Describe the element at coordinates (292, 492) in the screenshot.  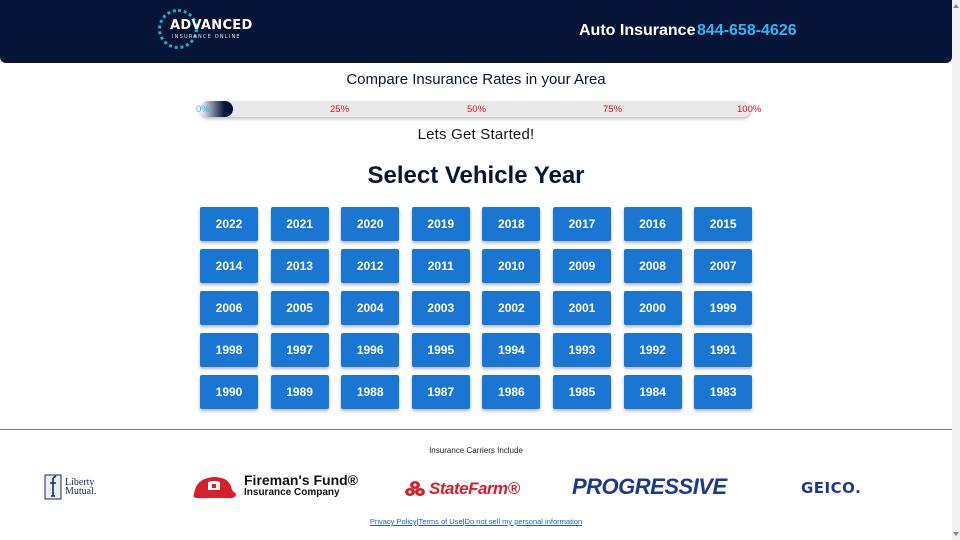
I see `firemans-sub: Insurance Company` at that location.